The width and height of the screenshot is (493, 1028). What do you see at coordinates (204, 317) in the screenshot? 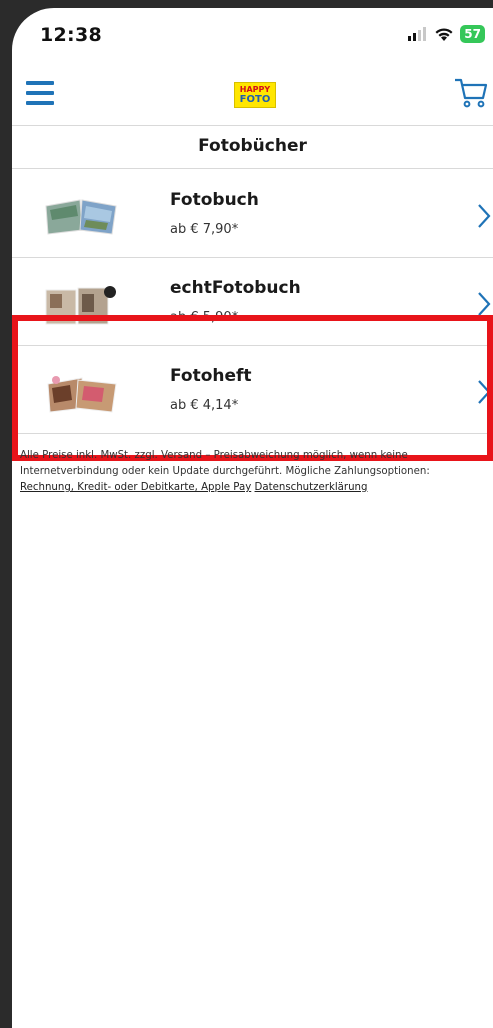
I see `product-price: ab € 5,90*` at bounding box center [204, 317].